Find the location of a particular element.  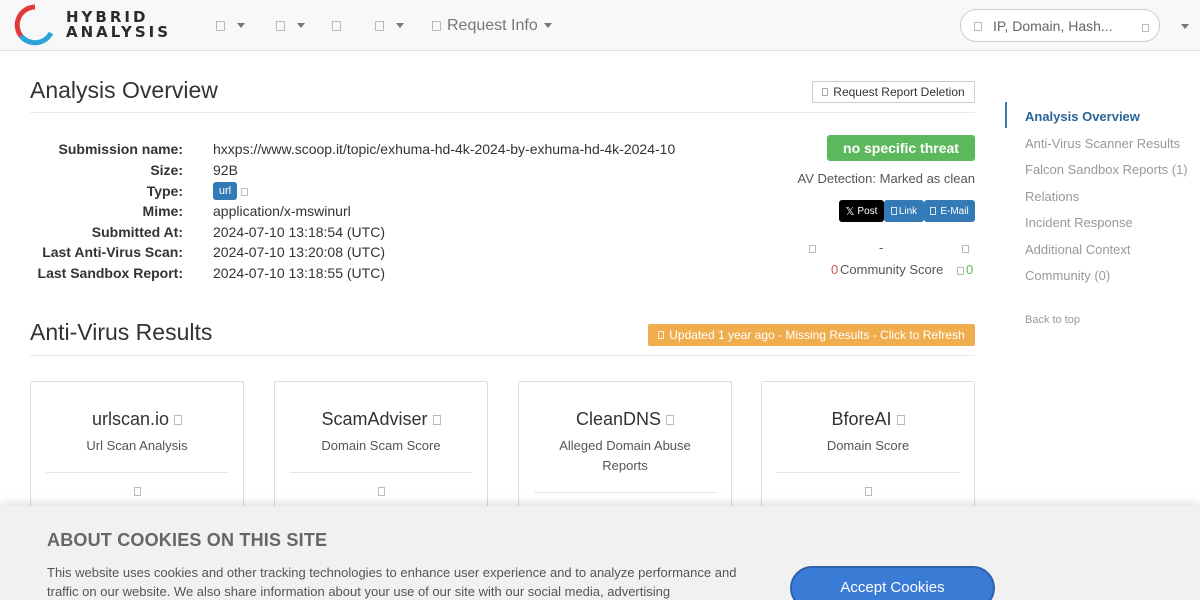

av-card-subtitle: Url Scan Analysis is located at coordinates (137, 445).